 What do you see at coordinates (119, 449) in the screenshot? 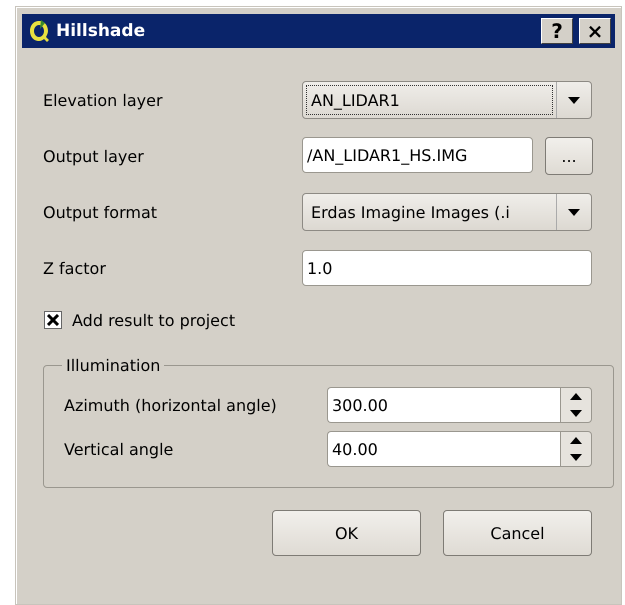
I see `field-label: Vertical angle` at bounding box center [119, 449].